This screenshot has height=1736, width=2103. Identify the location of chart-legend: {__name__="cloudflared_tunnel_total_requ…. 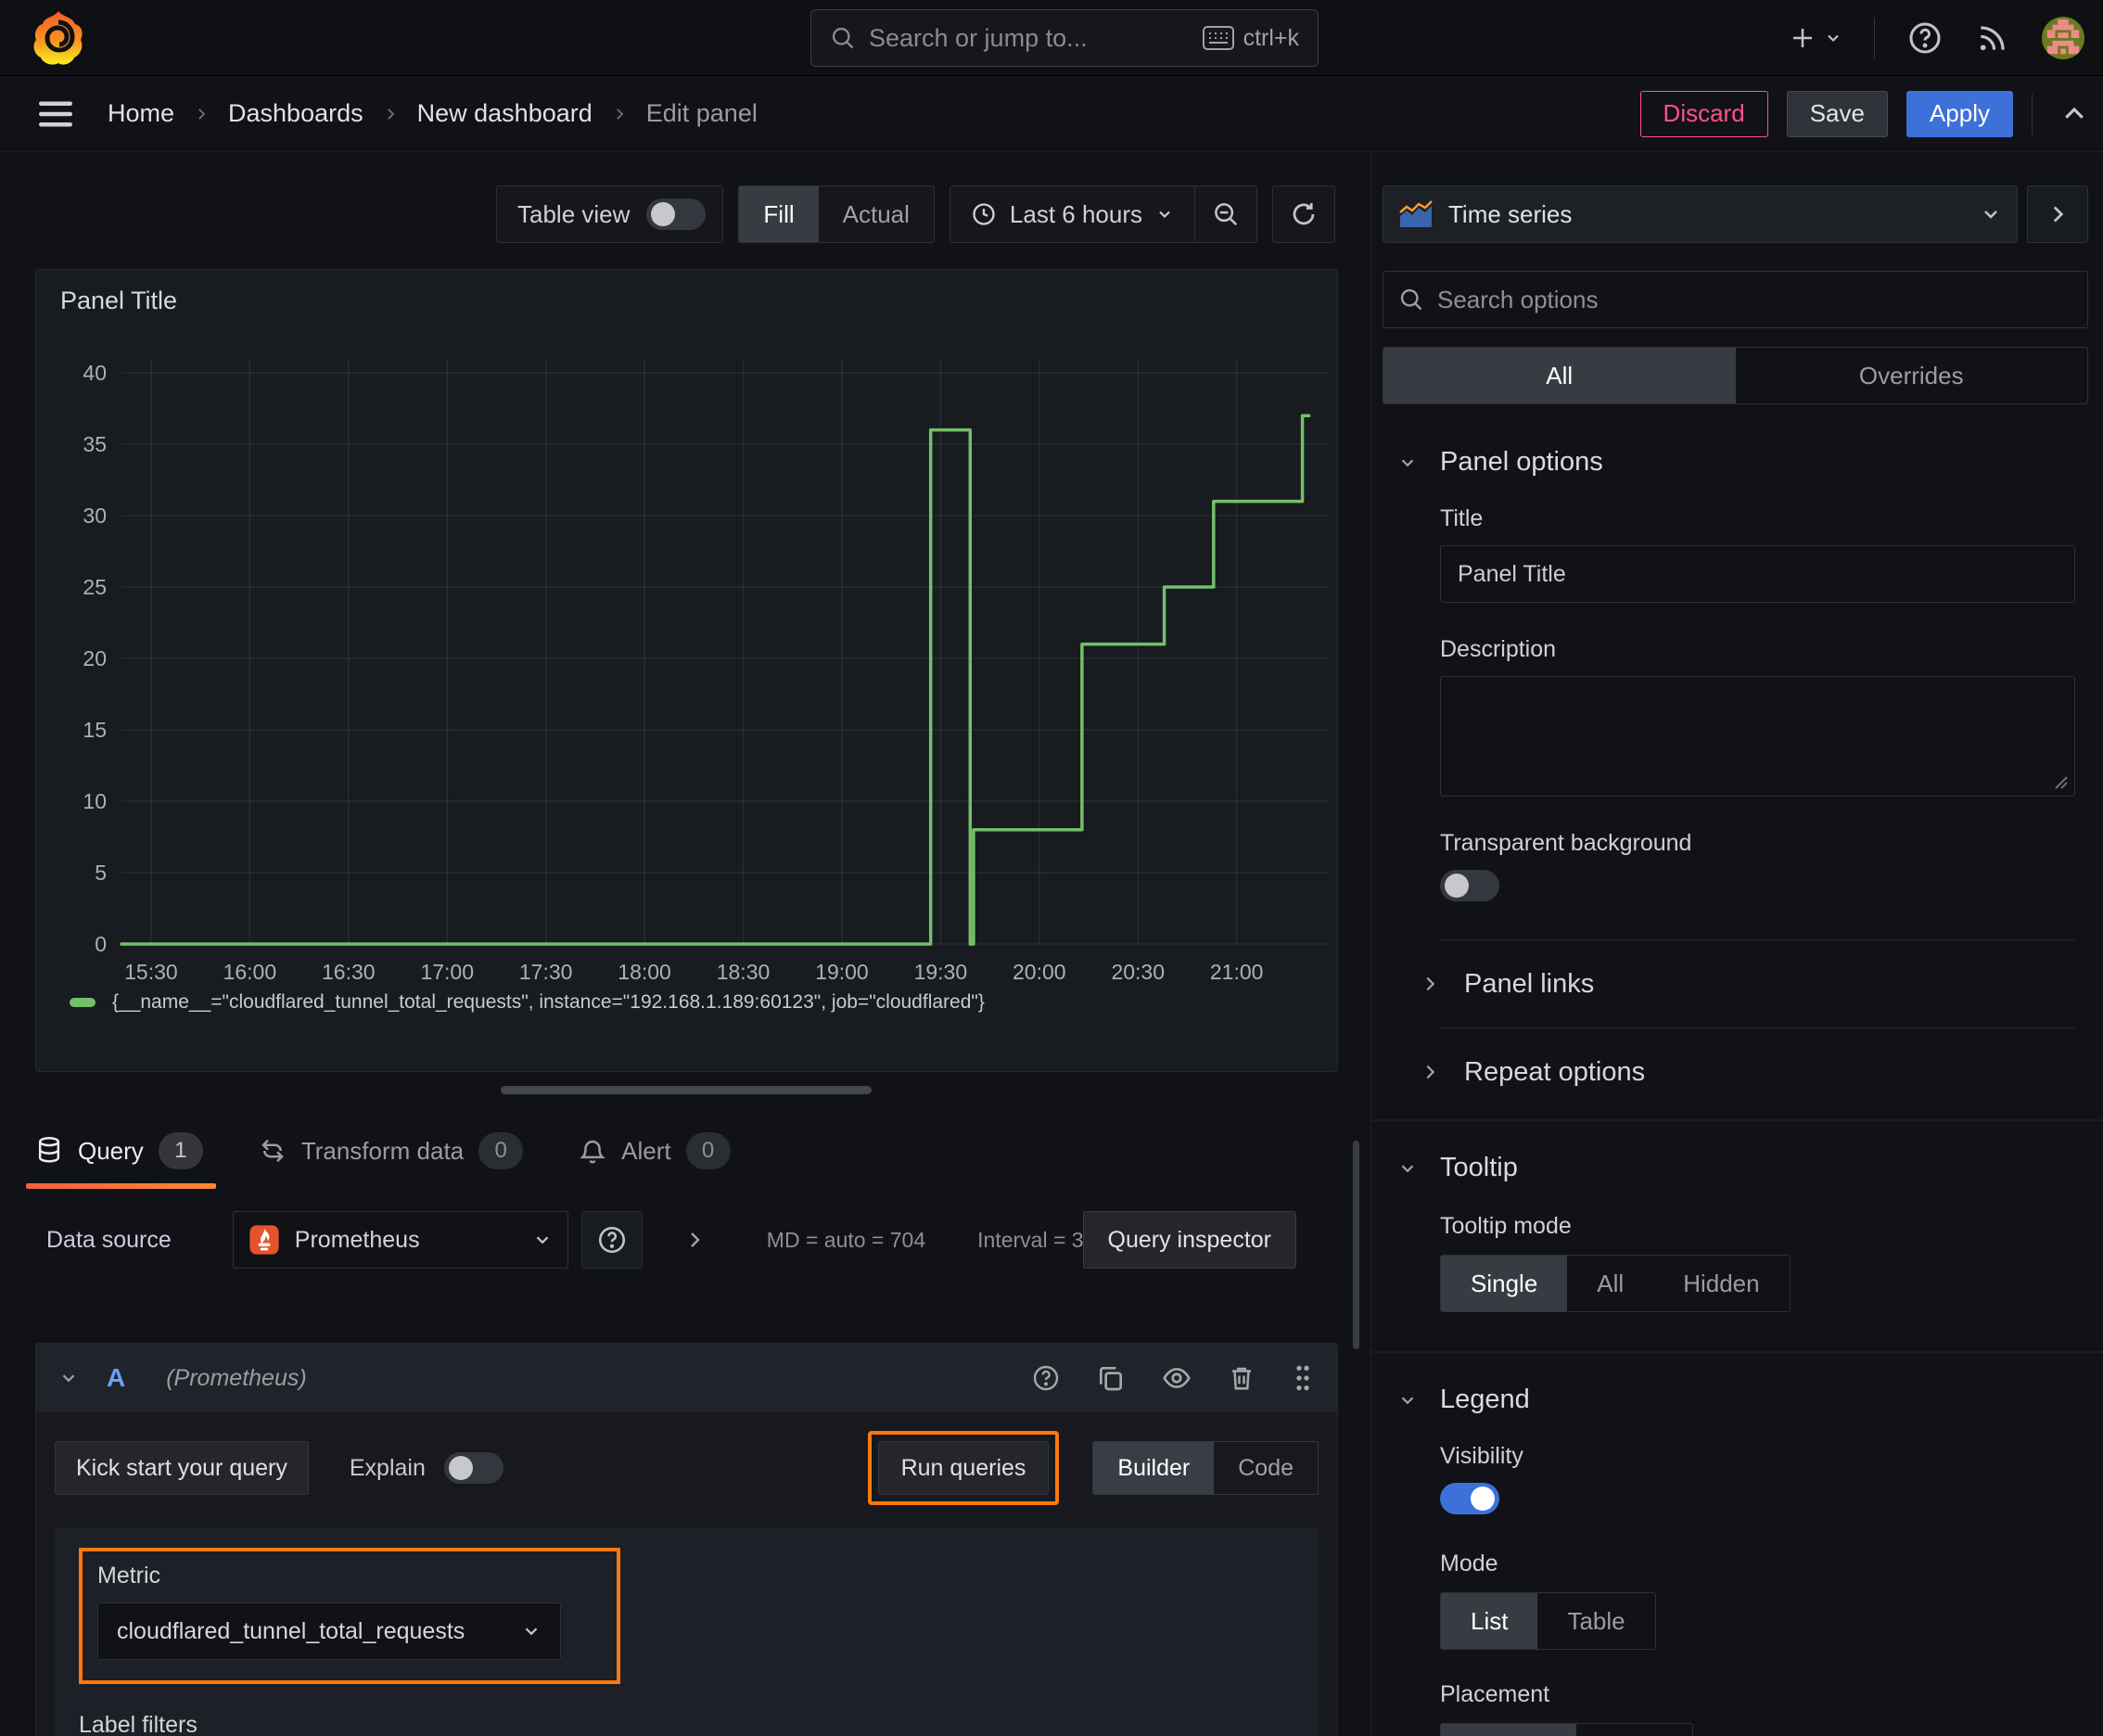
(527, 1002).